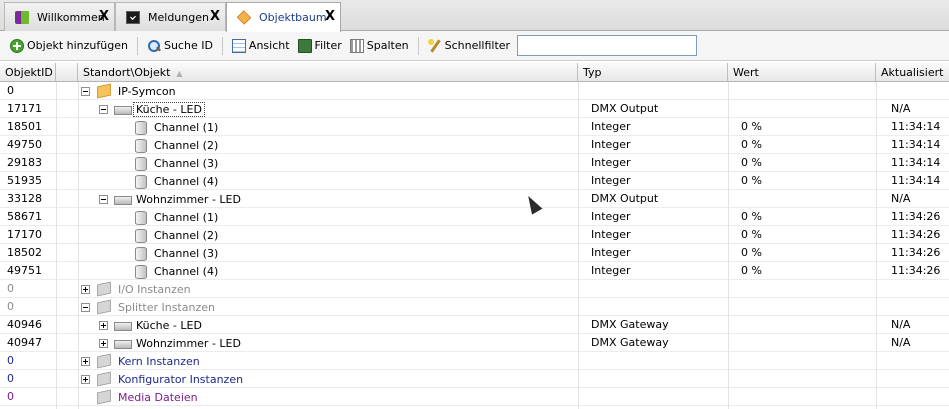 The image size is (949, 409). What do you see at coordinates (140, 253) in the screenshot?
I see `variable-icon` at bounding box center [140, 253].